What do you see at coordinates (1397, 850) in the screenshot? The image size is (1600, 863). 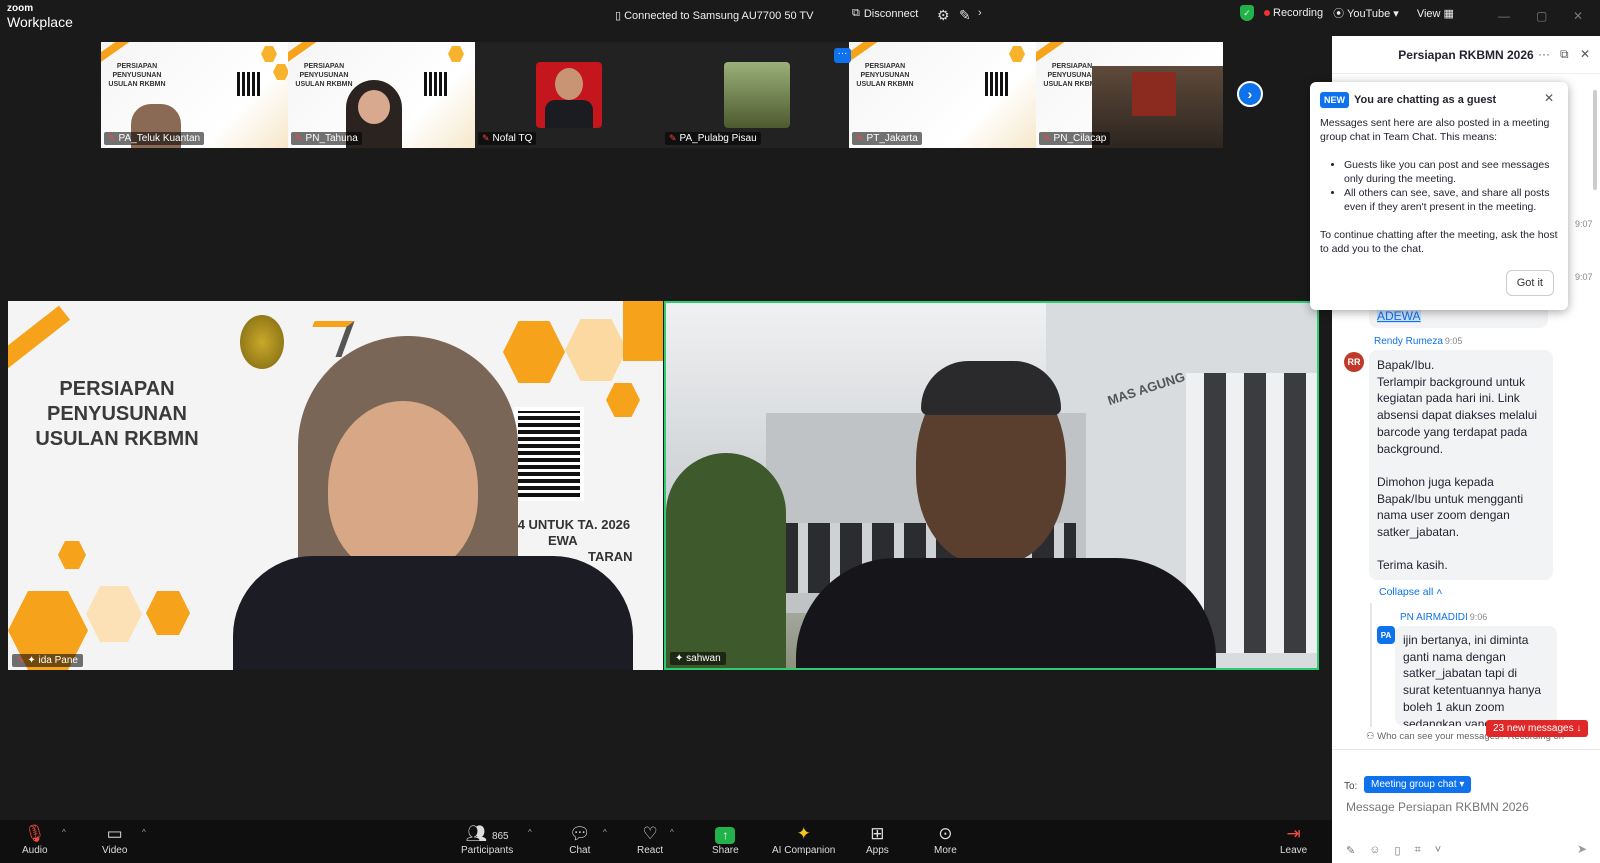 I see `file-icon: ▯` at bounding box center [1397, 850].